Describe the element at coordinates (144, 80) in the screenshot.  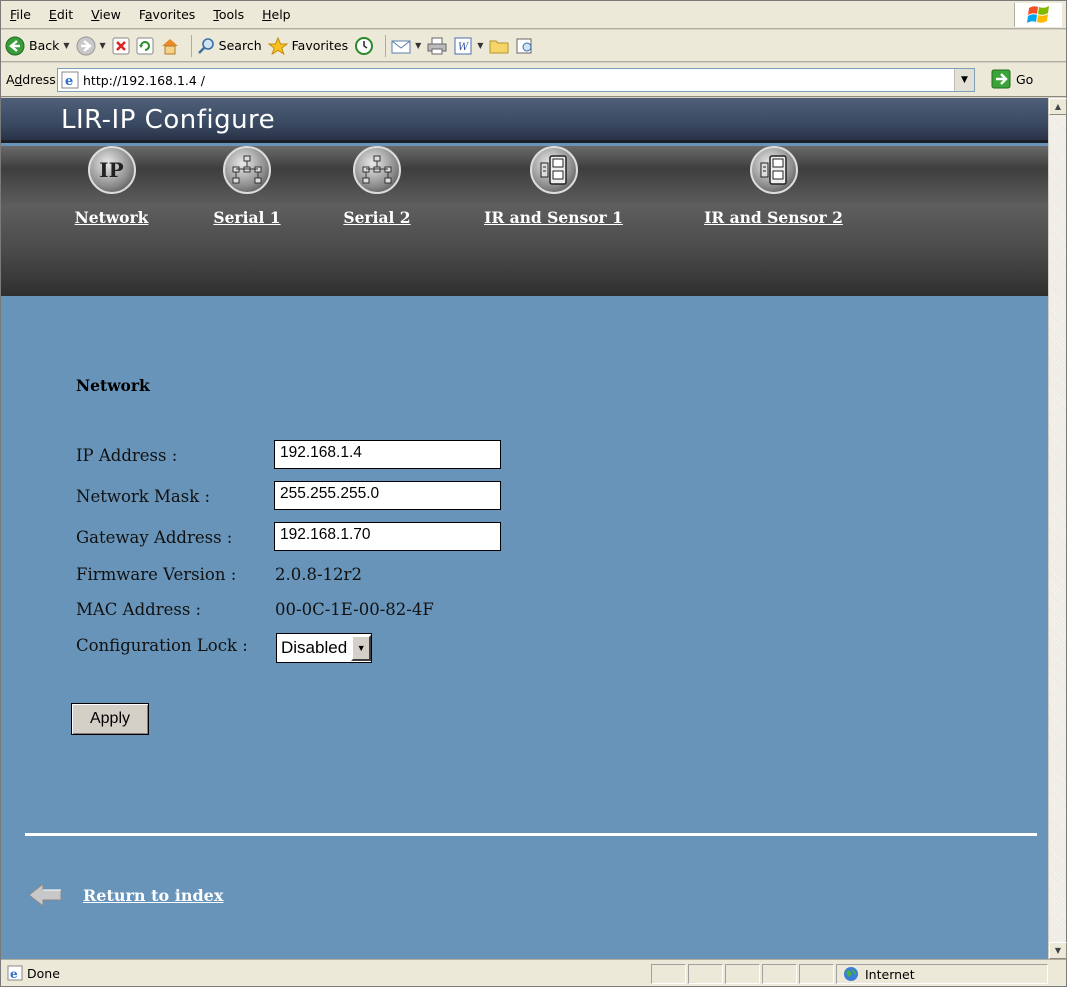
I see `address-url: http://192.168.1.4 /` at that location.